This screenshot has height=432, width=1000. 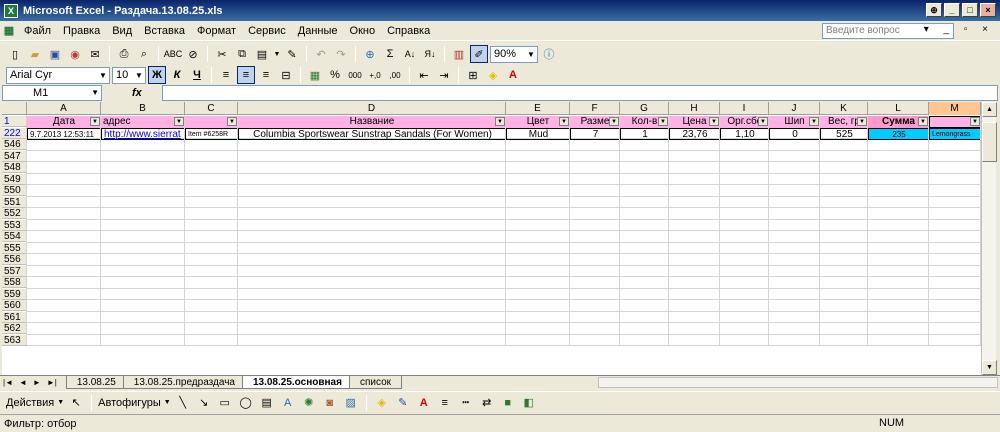 I want to click on menu-format: Формат, so click(x=216, y=31).